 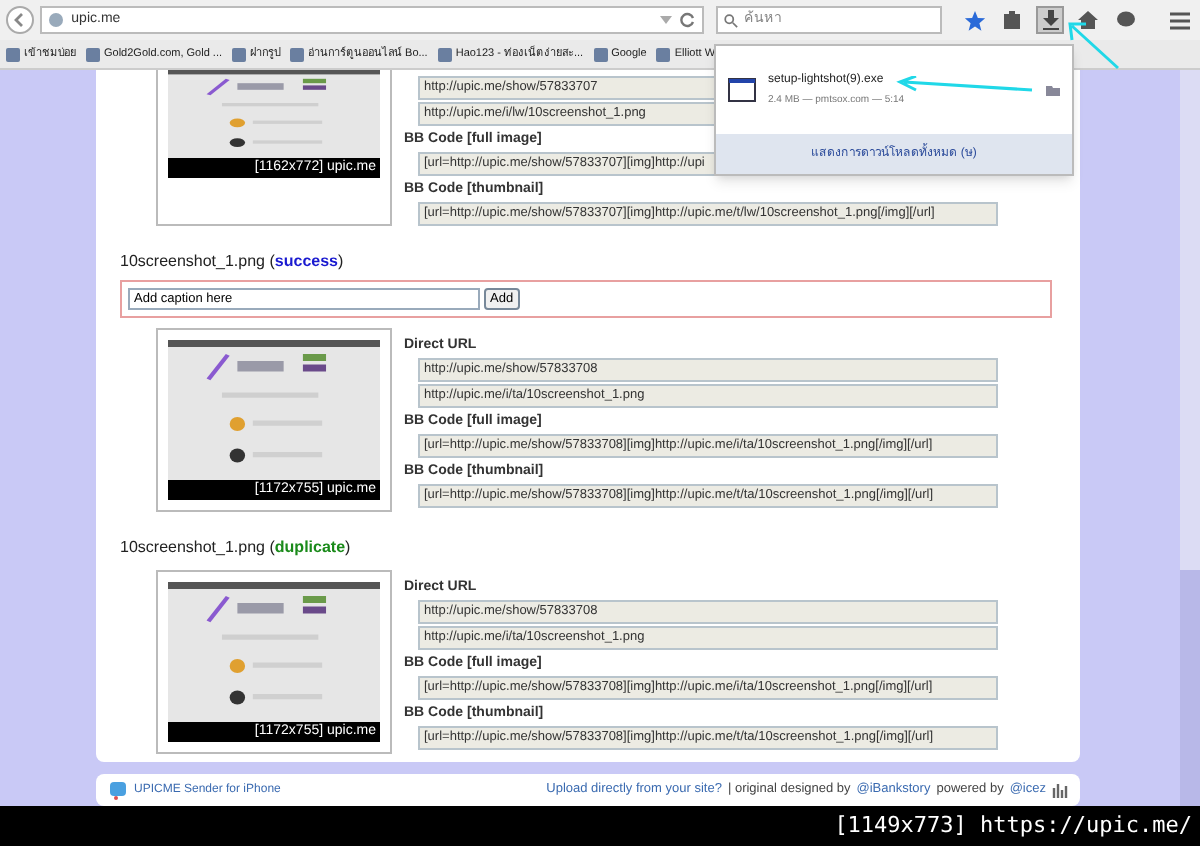 I want to click on reload-icon, so click(x=688, y=20).